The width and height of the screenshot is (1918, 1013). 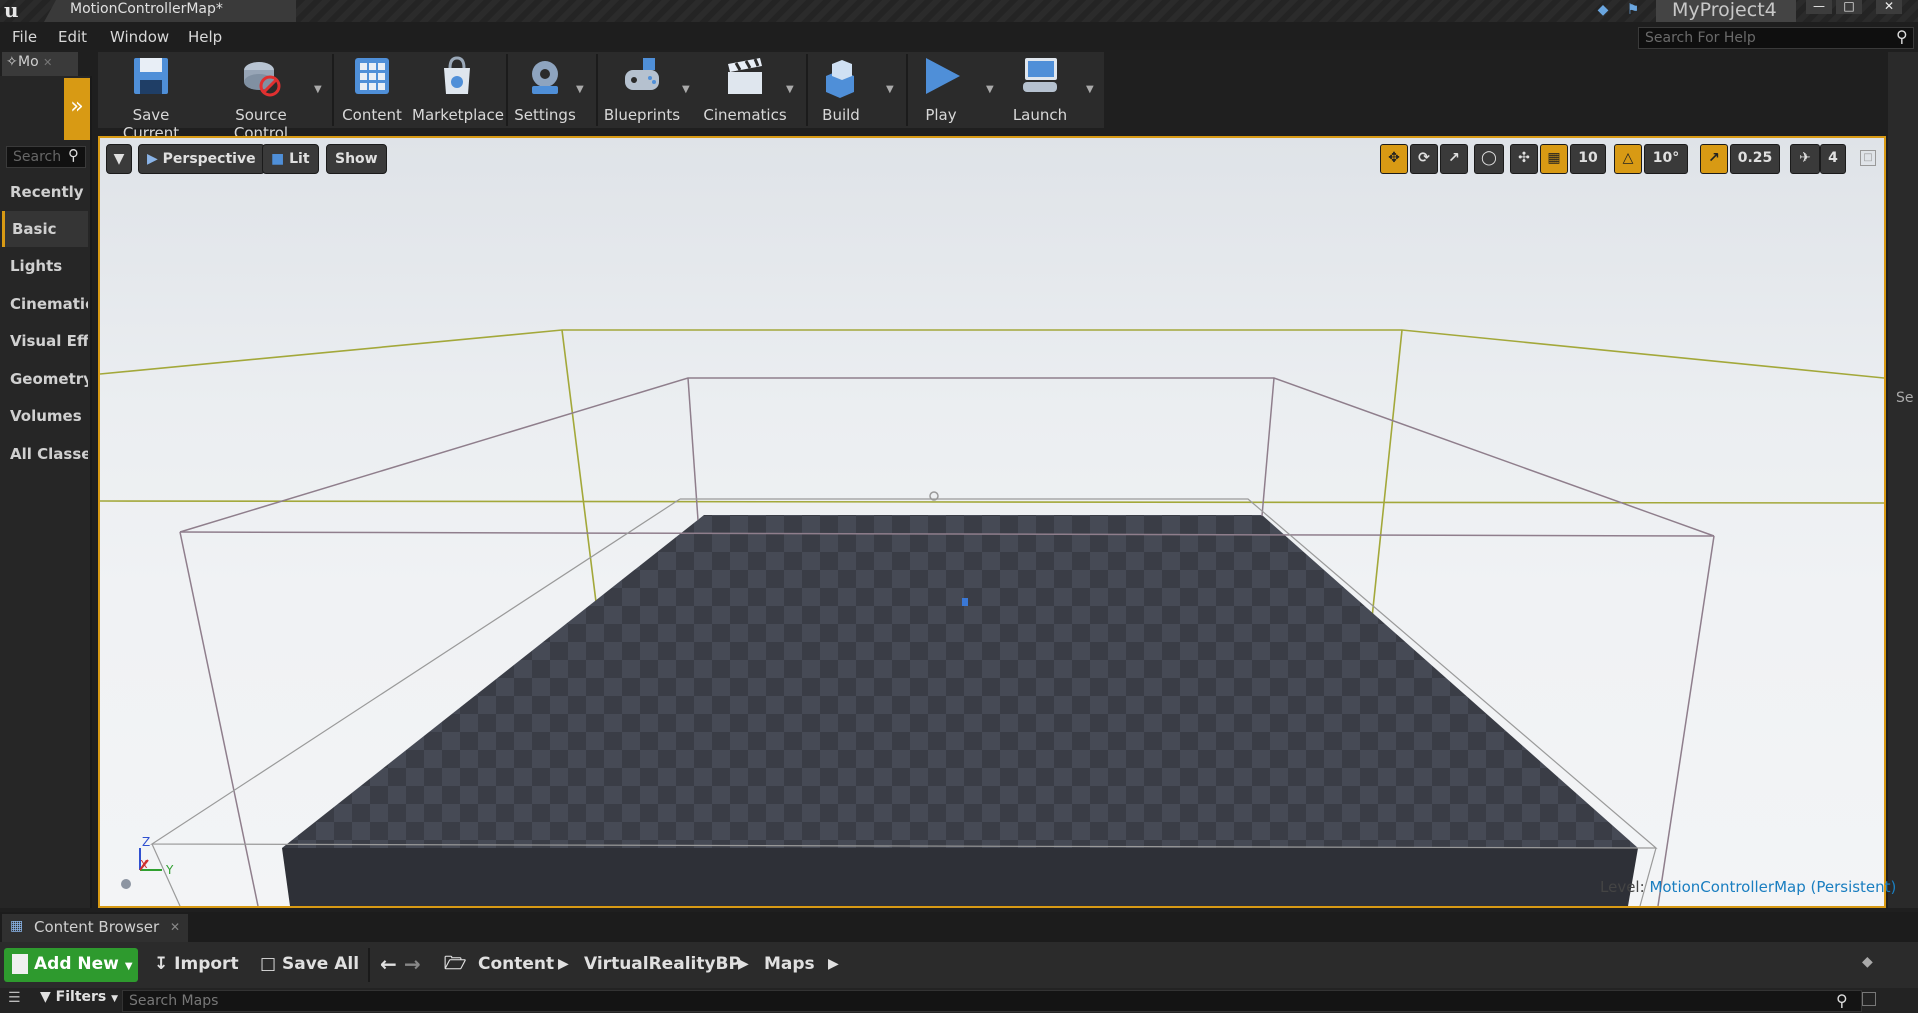 What do you see at coordinates (1588, 159) in the screenshot?
I see `grid-snap-value: 10` at bounding box center [1588, 159].